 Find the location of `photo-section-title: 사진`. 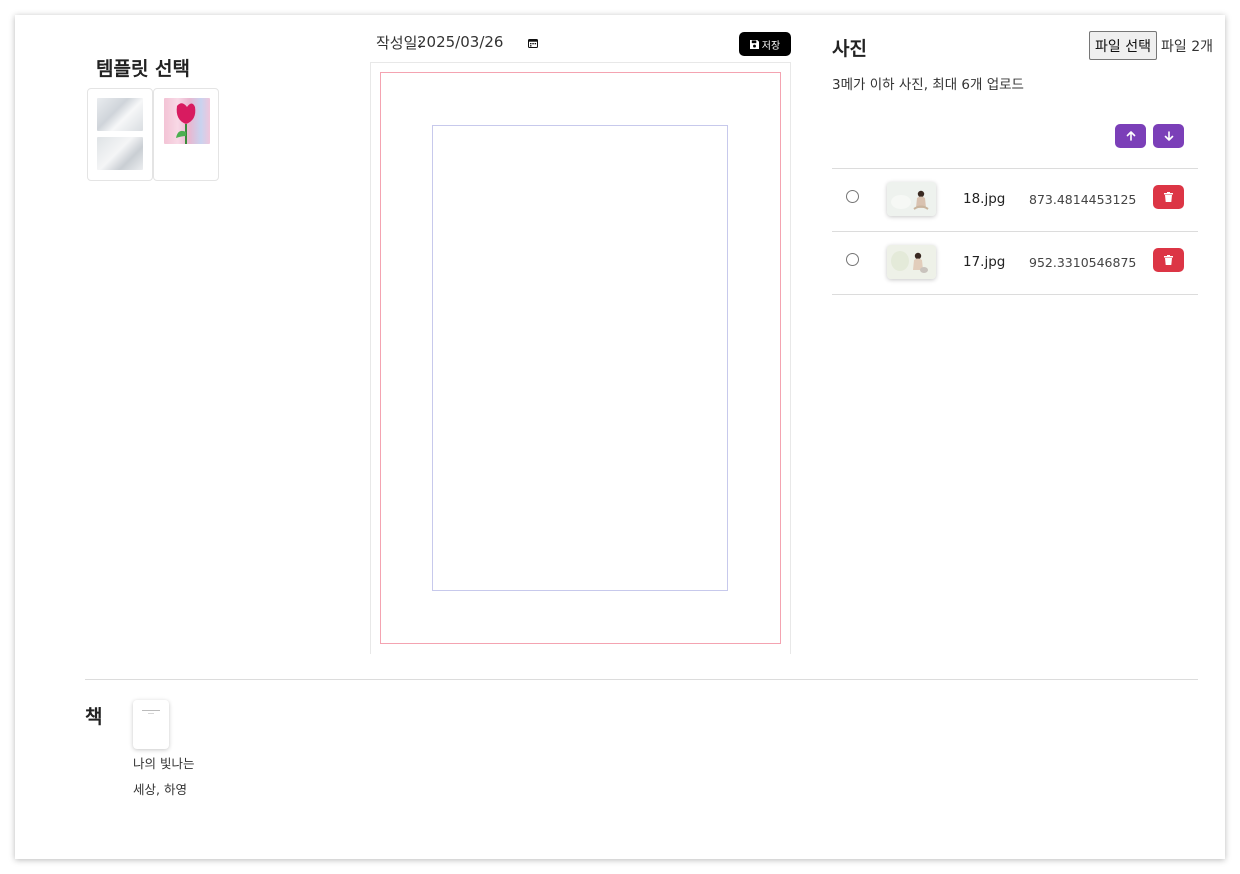

photo-section-title: 사진 is located at coordinates (849, 49).